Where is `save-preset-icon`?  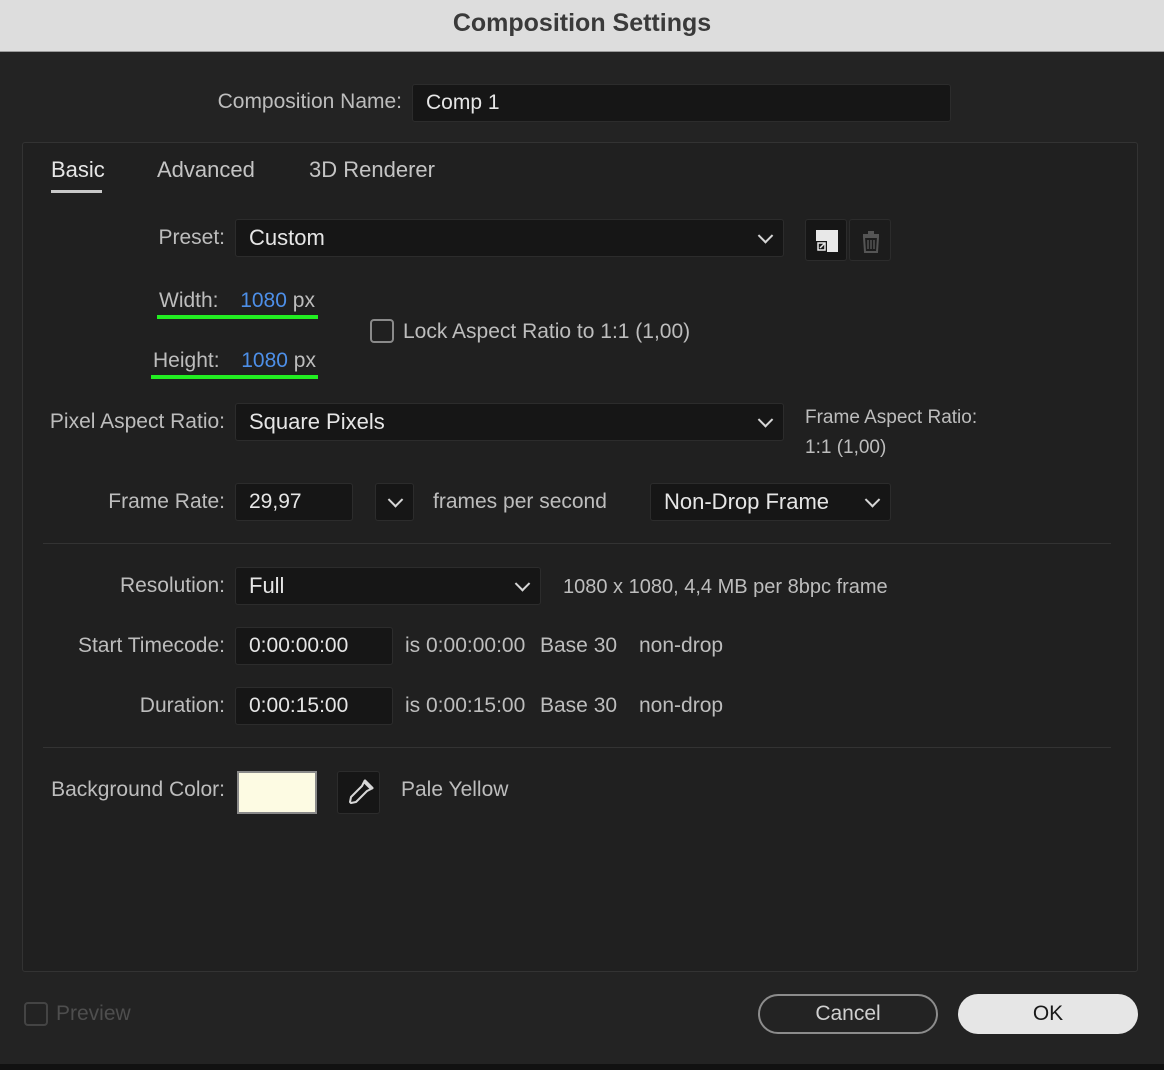
save-preset-icon is located at coordinates (827, 241).